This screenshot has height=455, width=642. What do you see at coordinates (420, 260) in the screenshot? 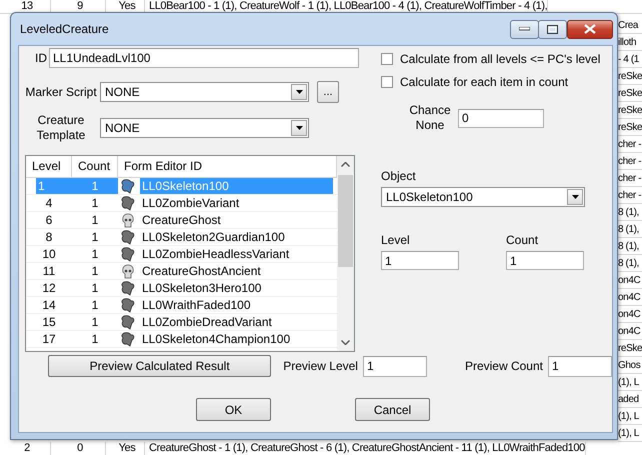
I see `level-field: 1` at bounding box center [420, 260].